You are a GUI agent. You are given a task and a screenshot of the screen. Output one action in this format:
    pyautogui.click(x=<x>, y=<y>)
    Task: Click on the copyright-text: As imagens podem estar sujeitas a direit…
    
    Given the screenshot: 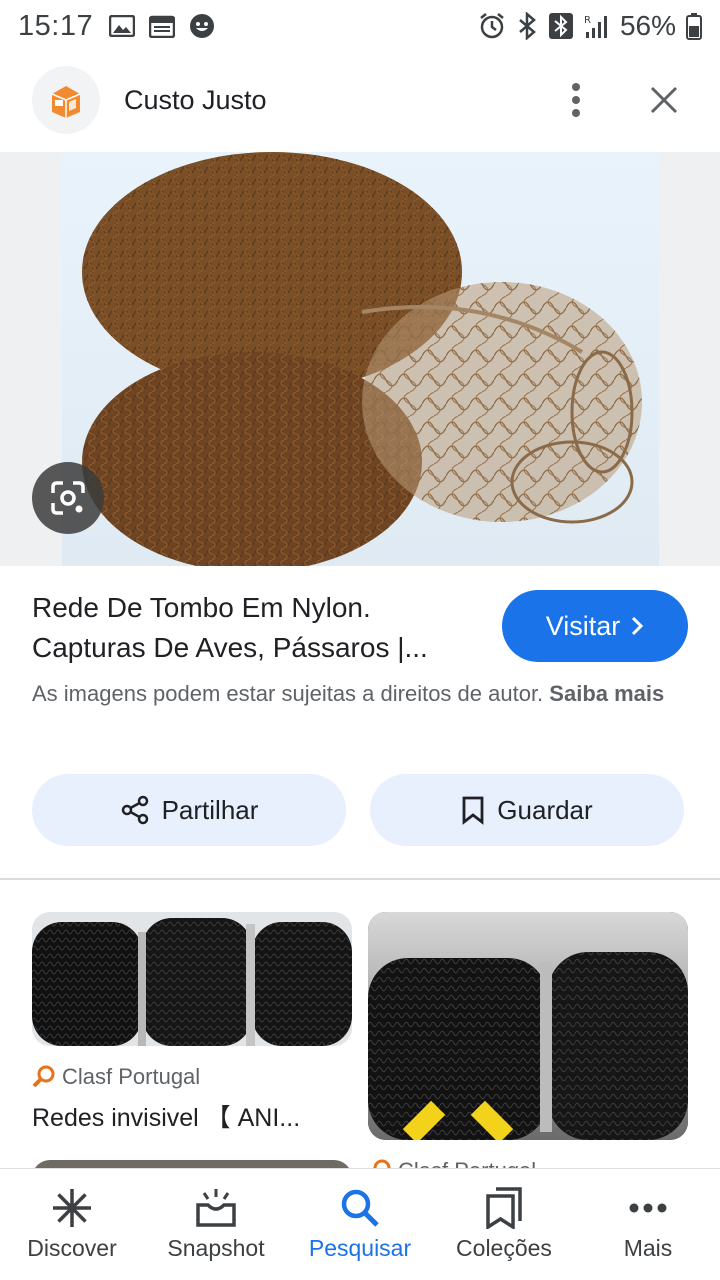 What is the action you would take?
    pyautogui.click(x=288, y=693)
    